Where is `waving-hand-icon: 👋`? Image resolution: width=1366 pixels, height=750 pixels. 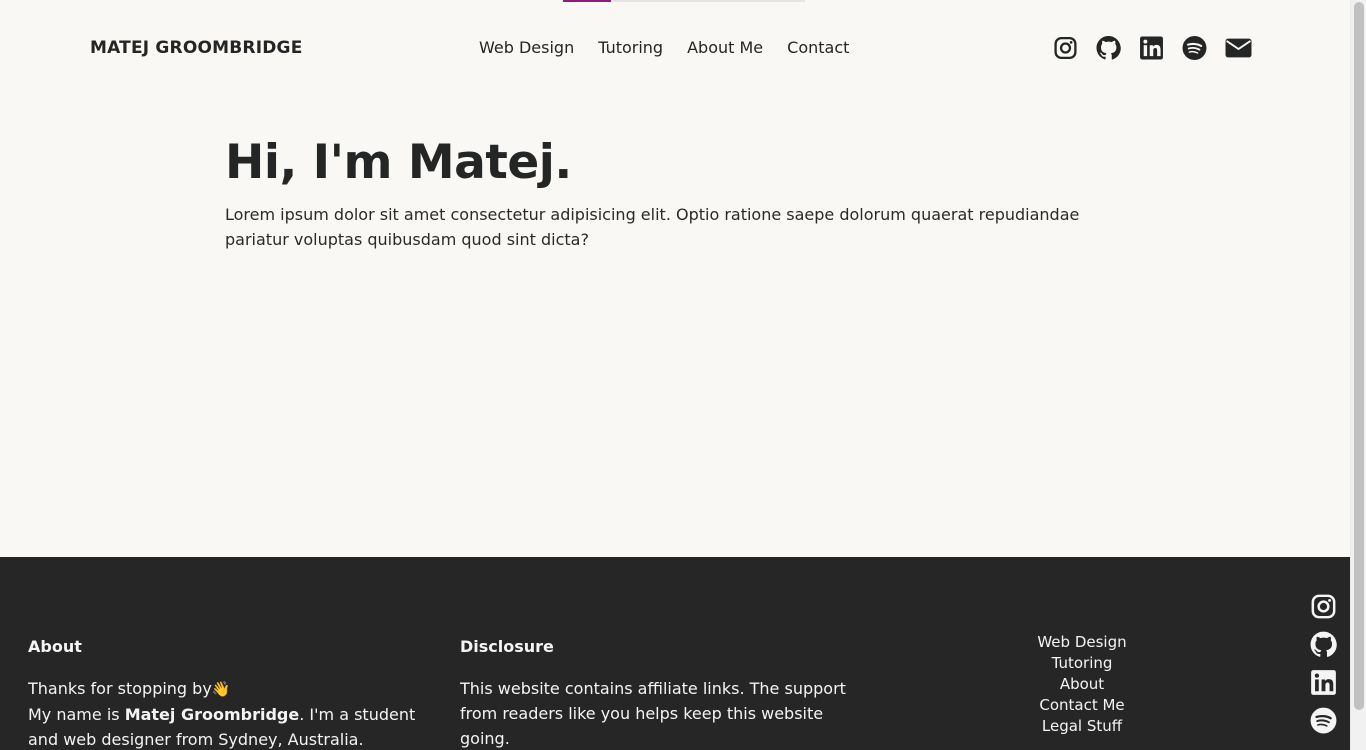
waving-hand-icon: 👋 is located at coordinates (221, 689).